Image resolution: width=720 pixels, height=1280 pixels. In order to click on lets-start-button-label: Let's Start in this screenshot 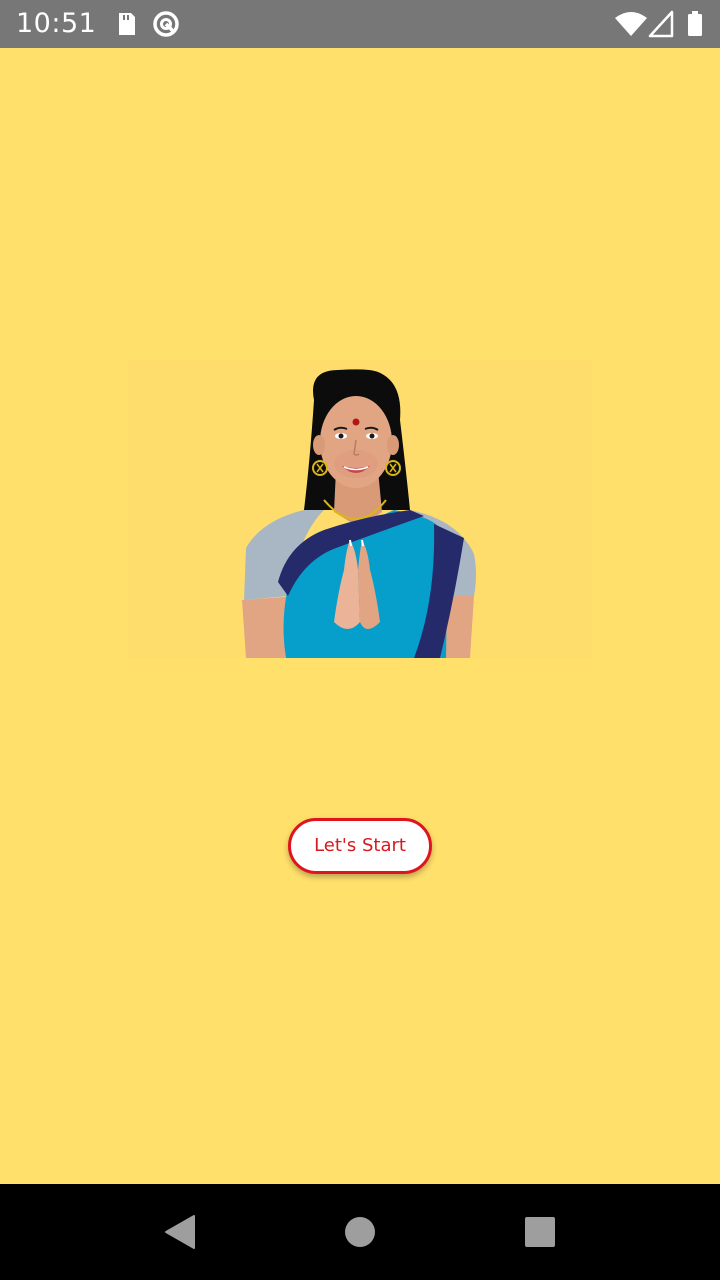, I will do `click(360, 845)`.